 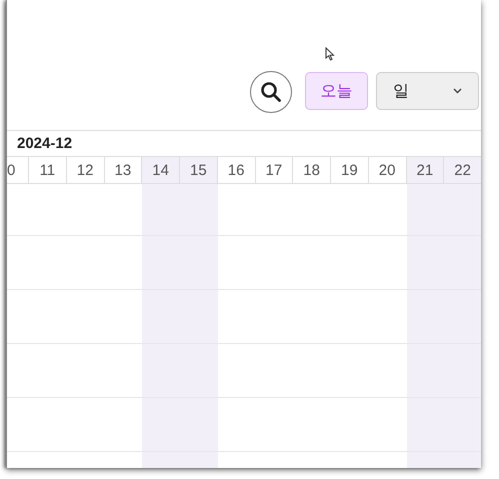 What do you see at coordinates (427, 91) in the screenshot?
I see `view-dropdown: 일` at bounding box center [427, 91].